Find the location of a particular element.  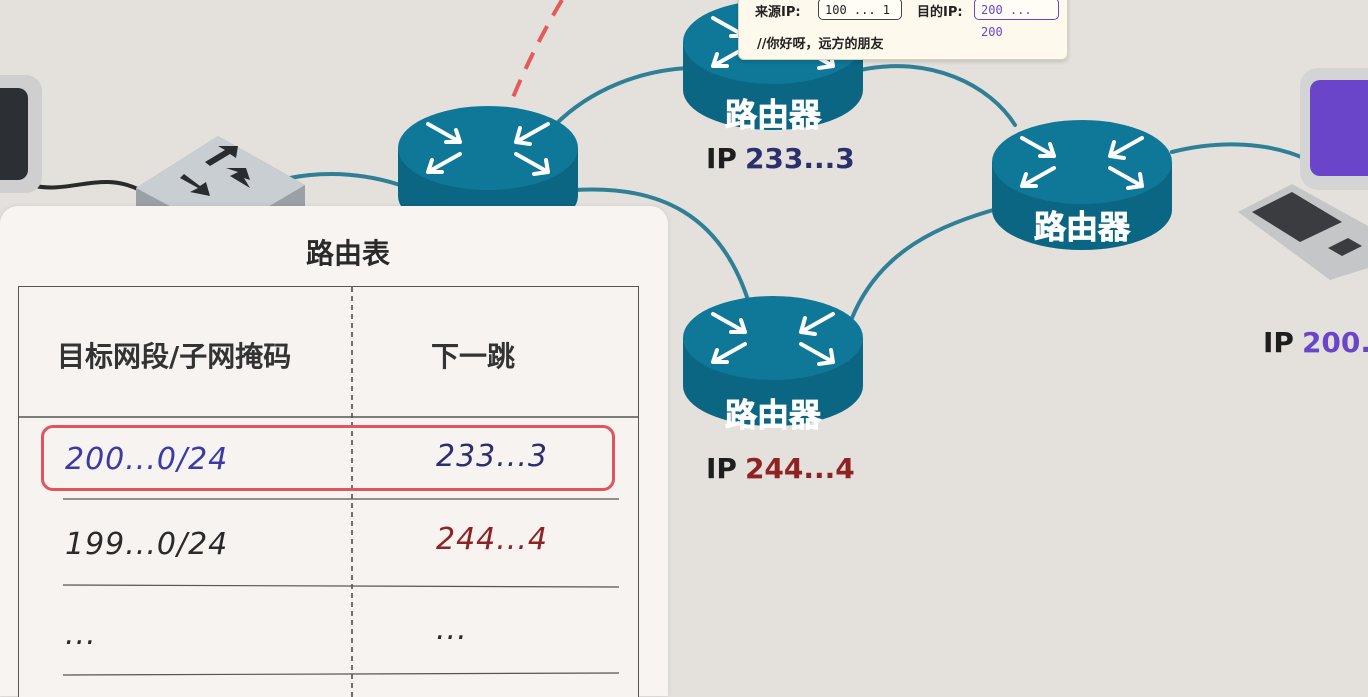

row-dest: 200...0/24 is located at coordinates (147, 459).